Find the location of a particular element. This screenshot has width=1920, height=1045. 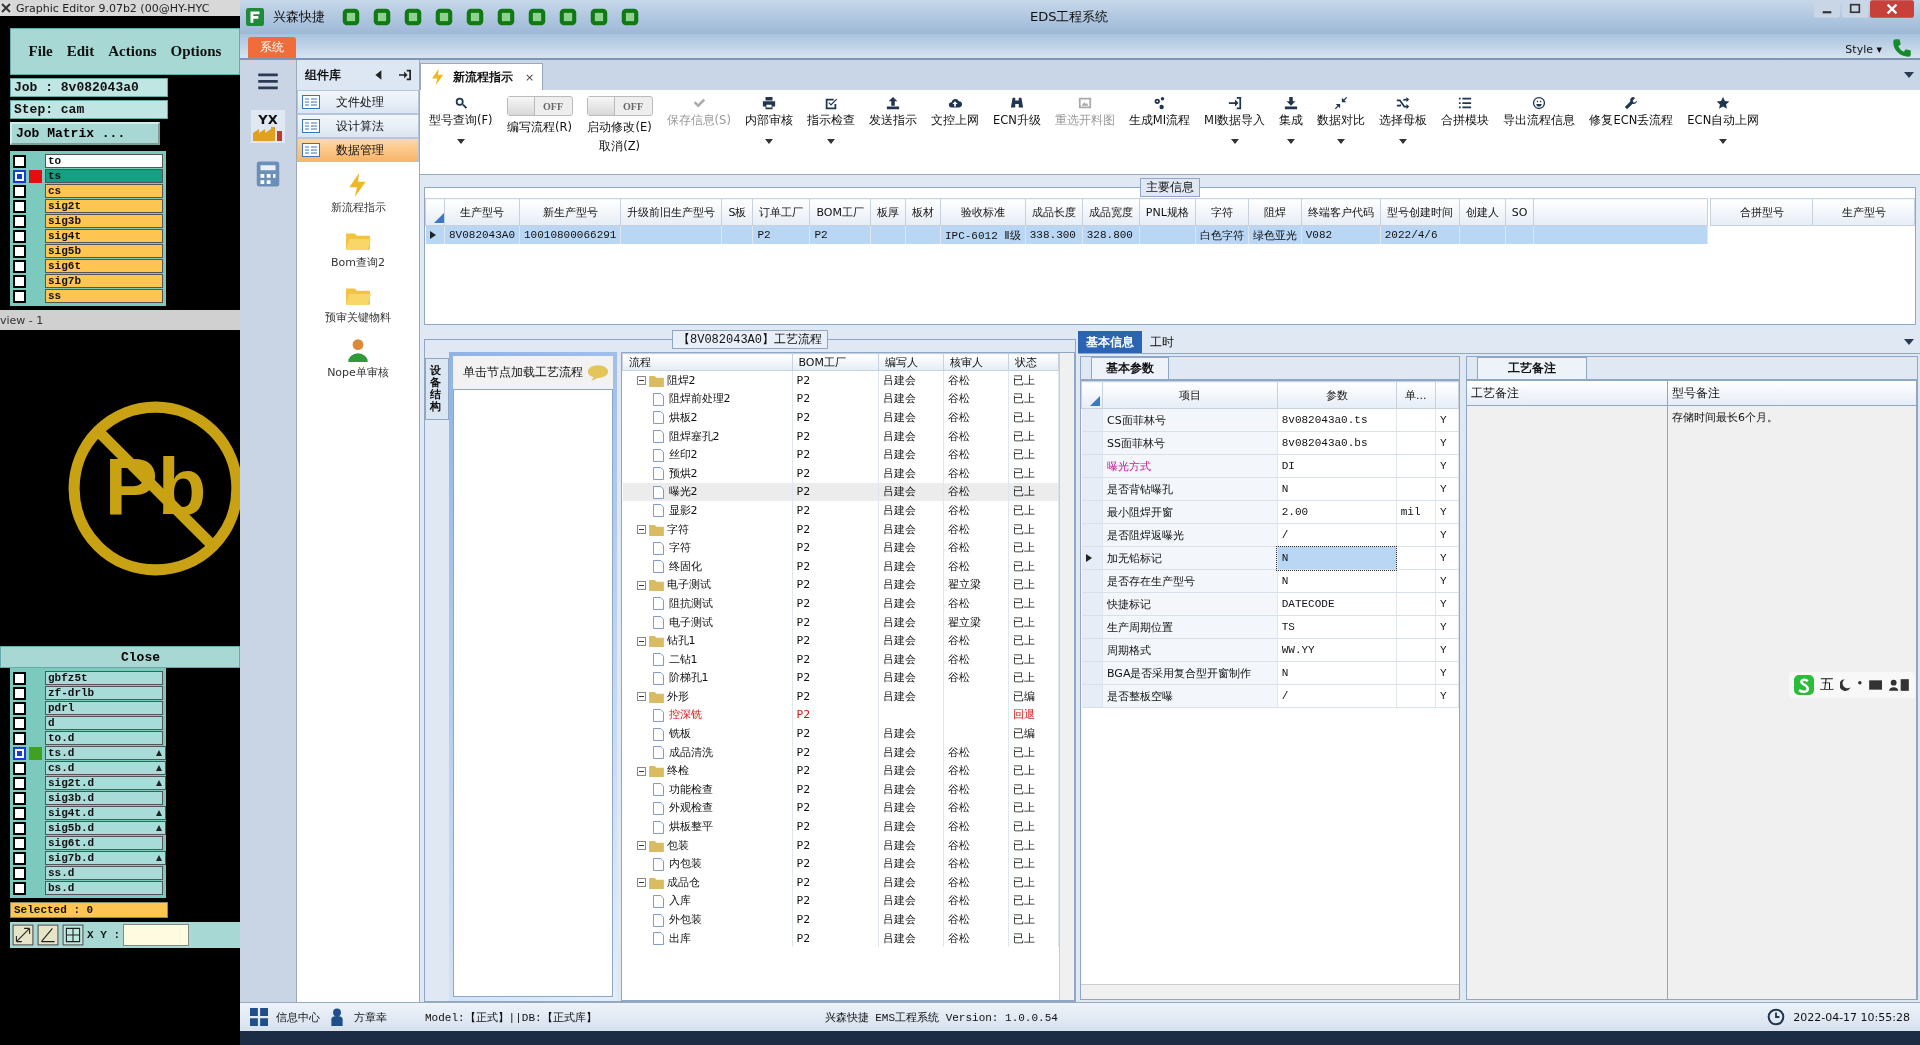

sign-in-icon is located at coordinates (405, 75).